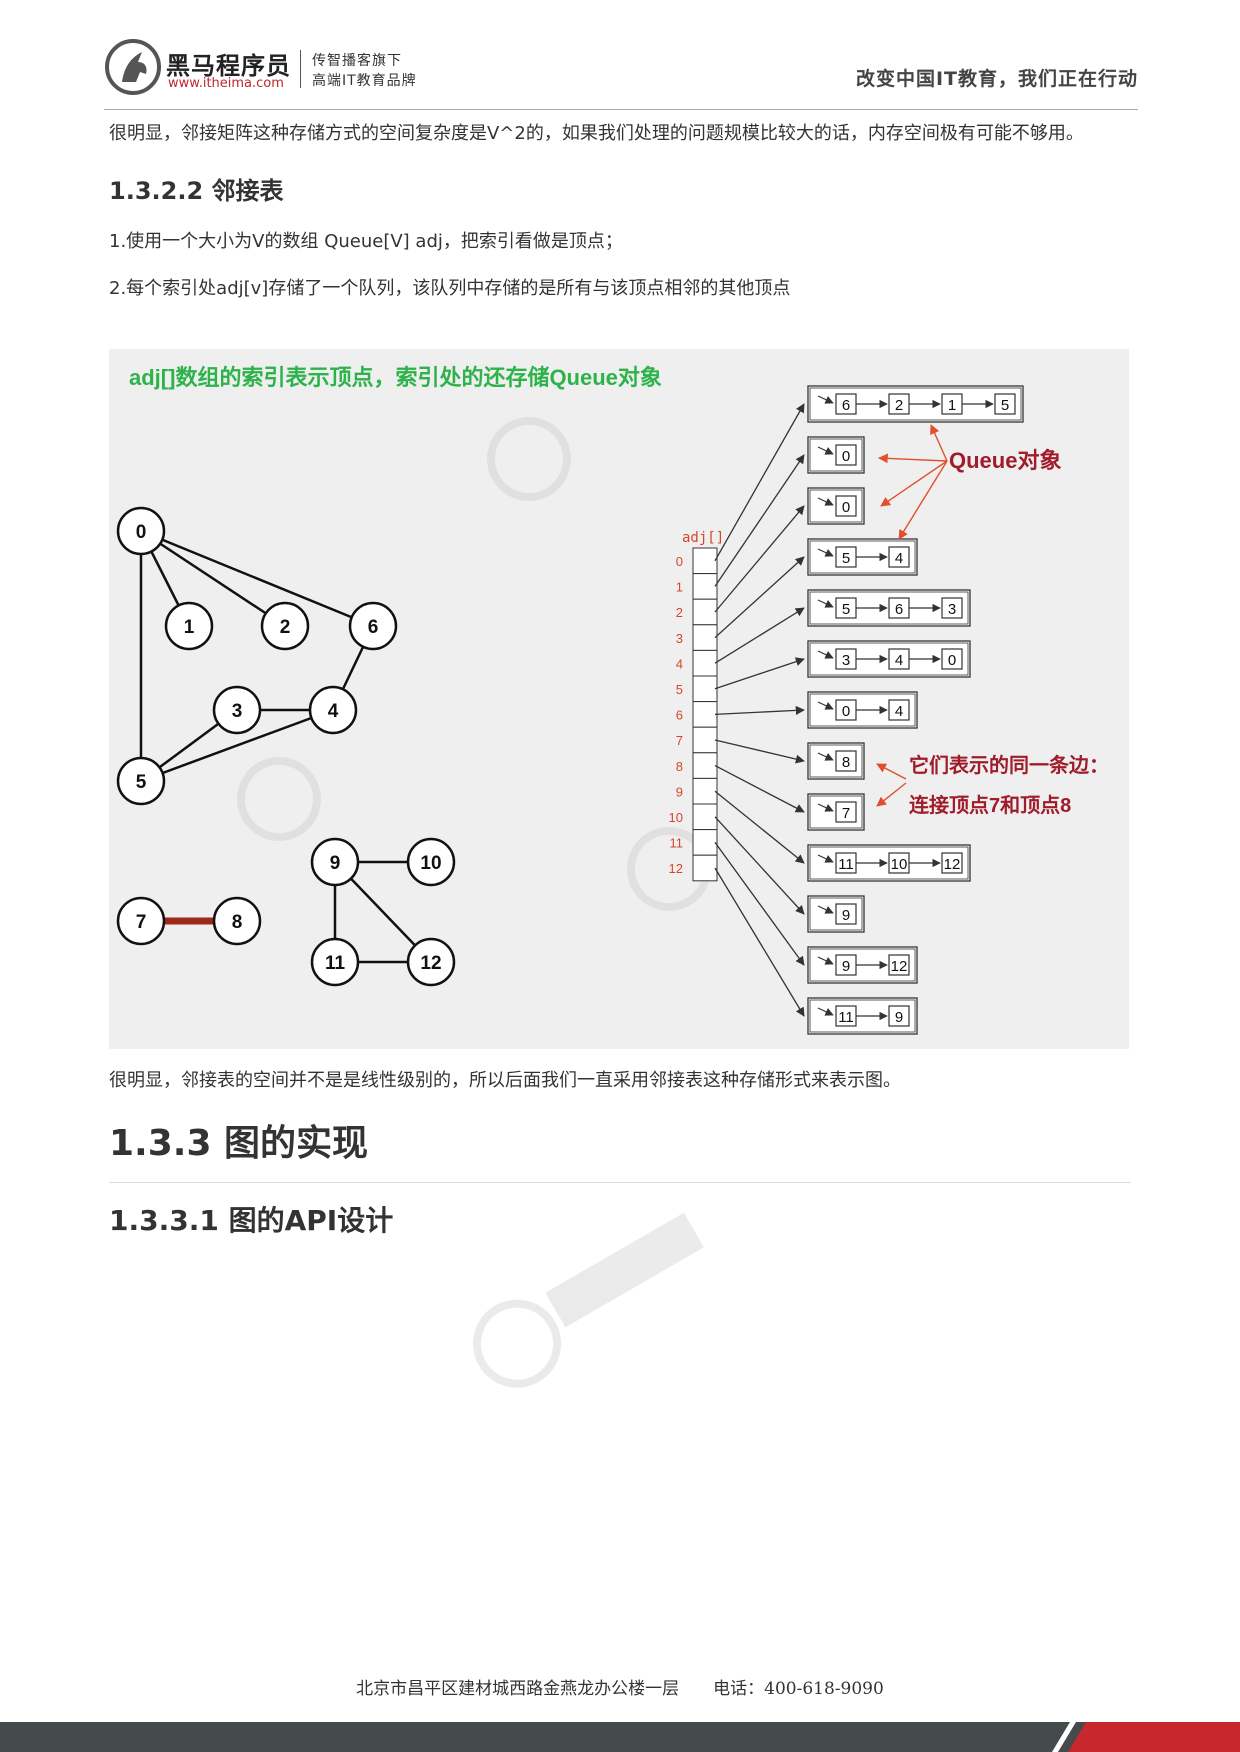 Image resolution: width=1240 pixels, height=1752 pixels. I want to click on adj-array-index: 3, so click(679, 638).